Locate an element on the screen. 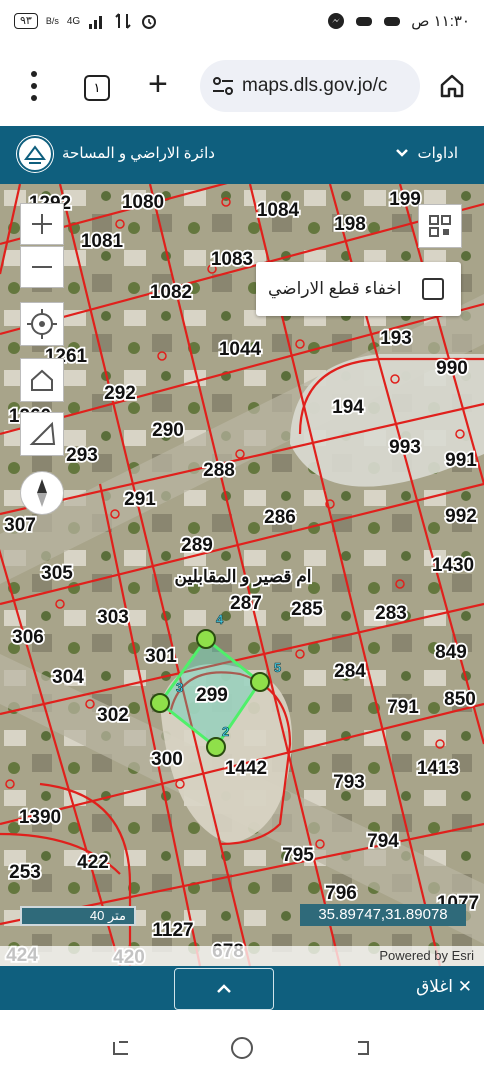  url-bar: maps.dls.gov.jo/c is located at coordinates (310, 86).